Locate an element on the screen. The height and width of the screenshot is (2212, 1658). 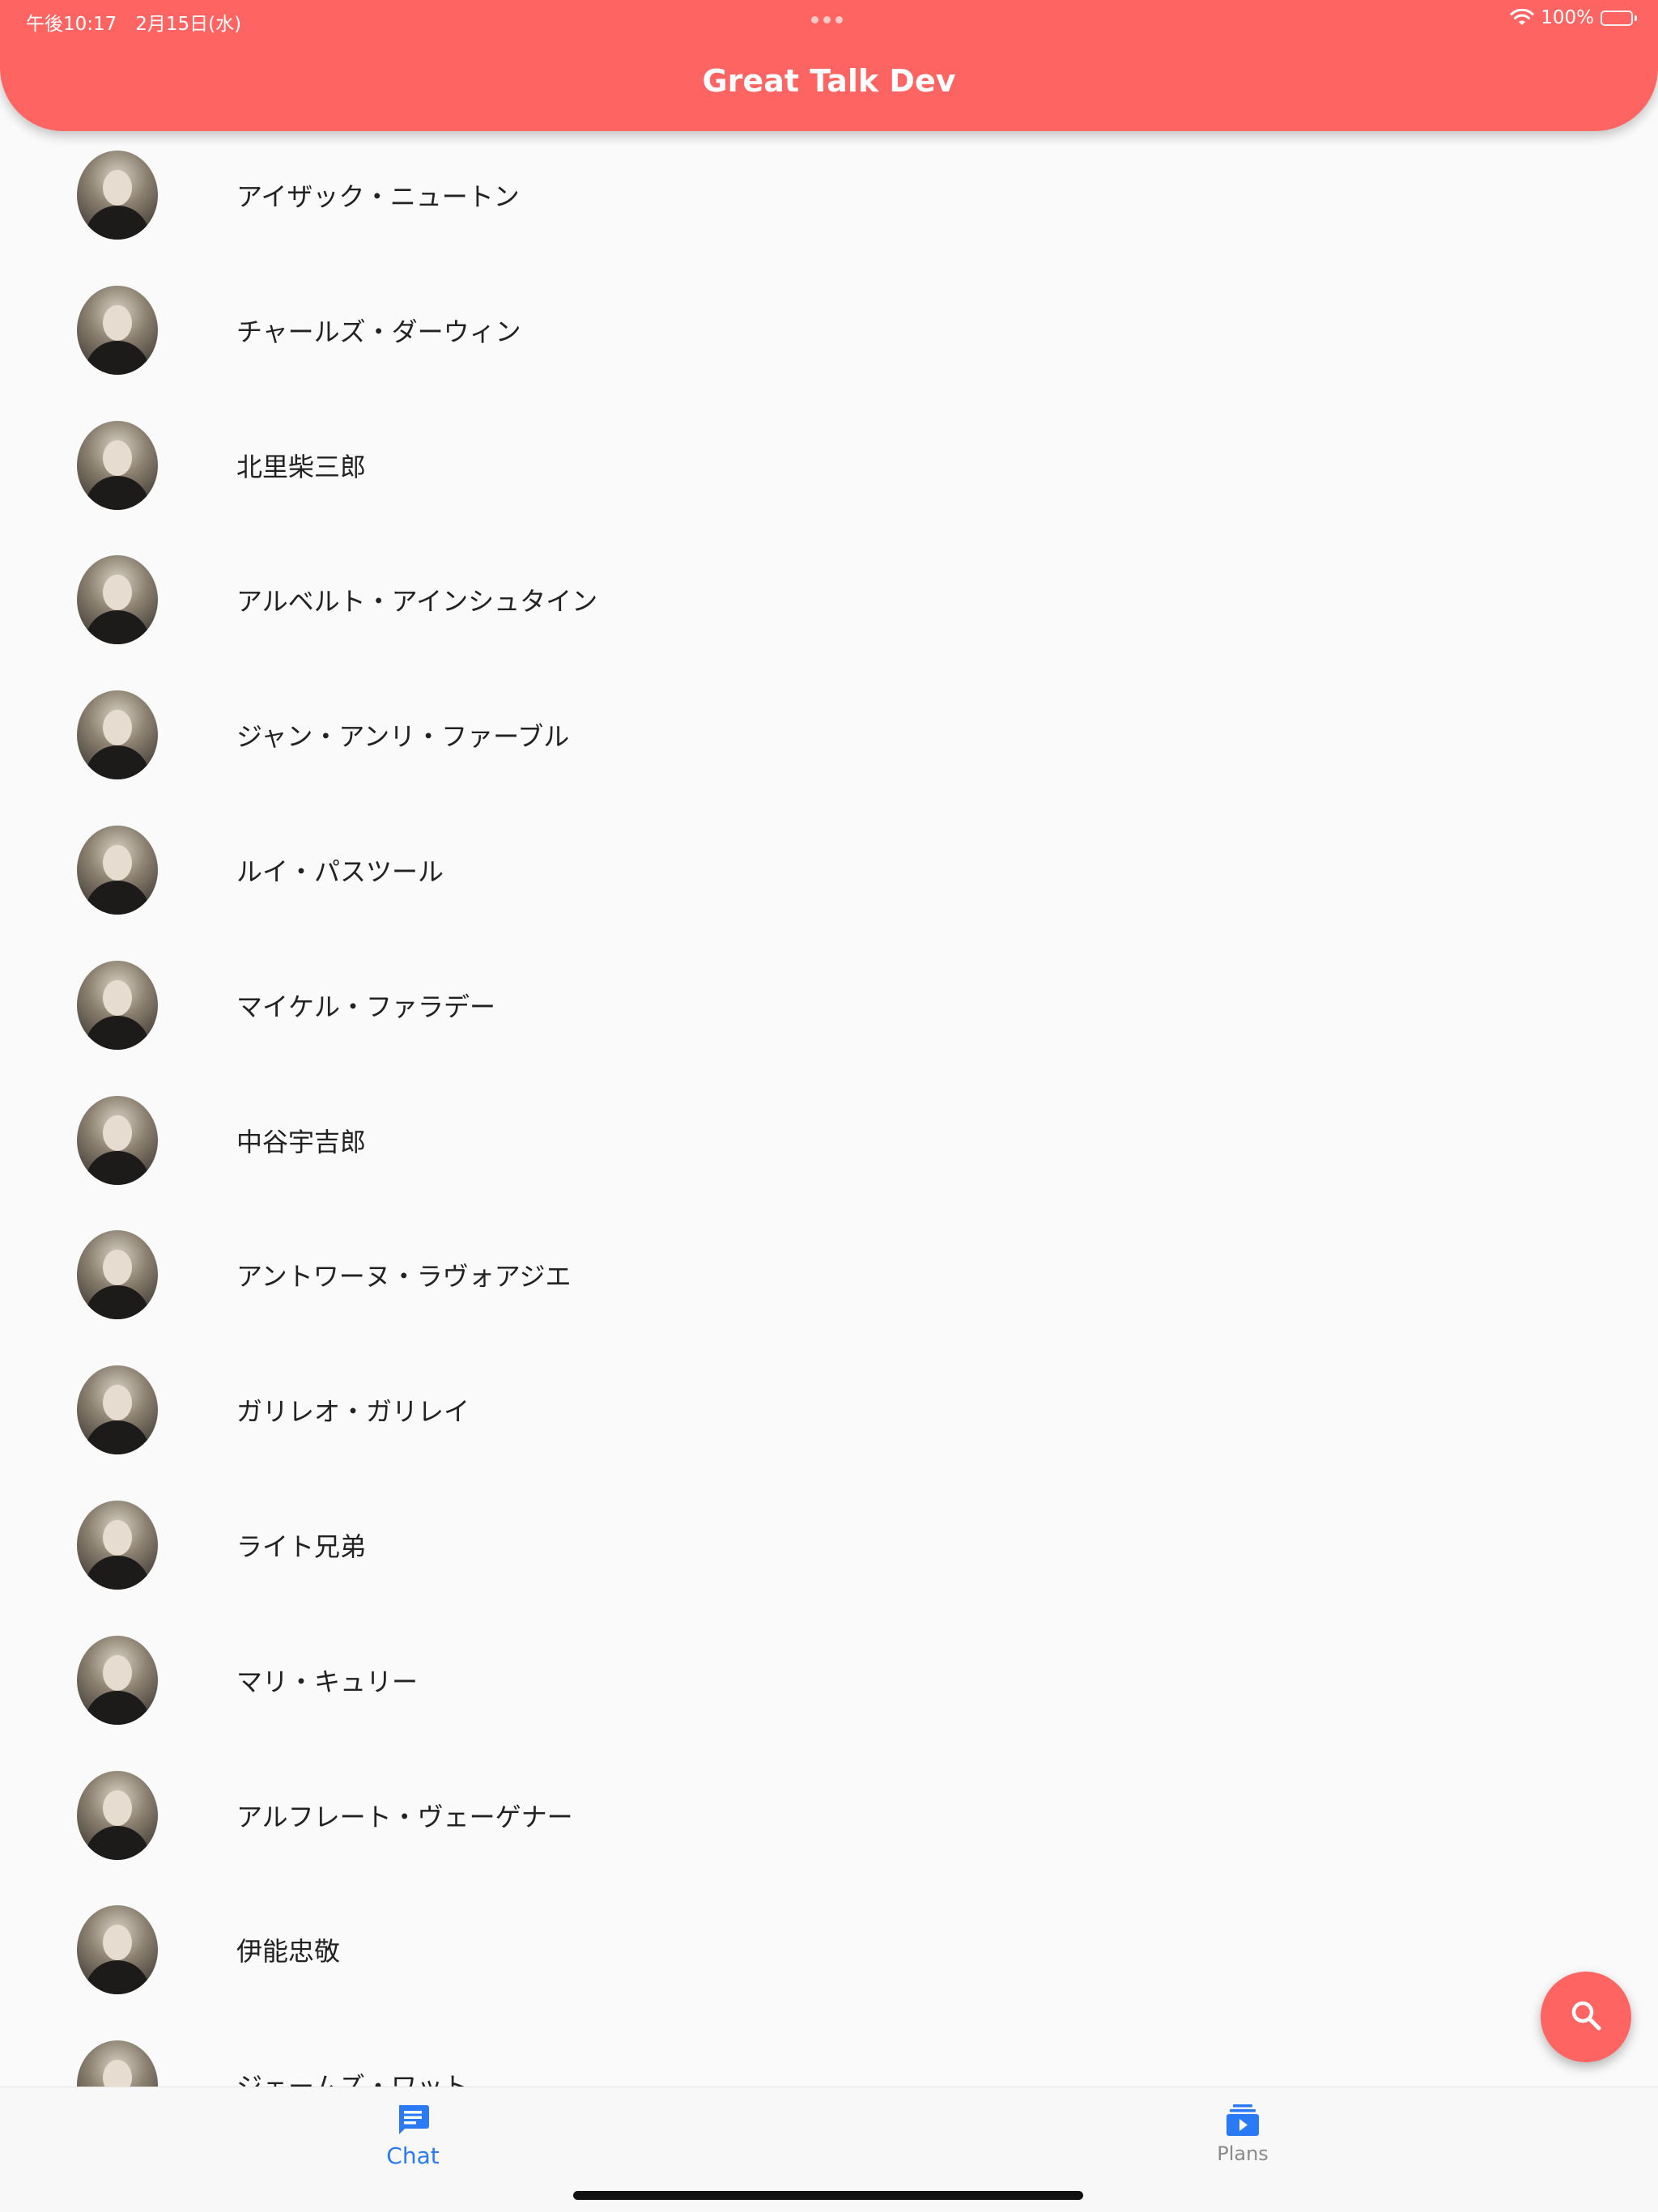
list-item: アイザック・ニュートン is located at coordinates (829, 195).